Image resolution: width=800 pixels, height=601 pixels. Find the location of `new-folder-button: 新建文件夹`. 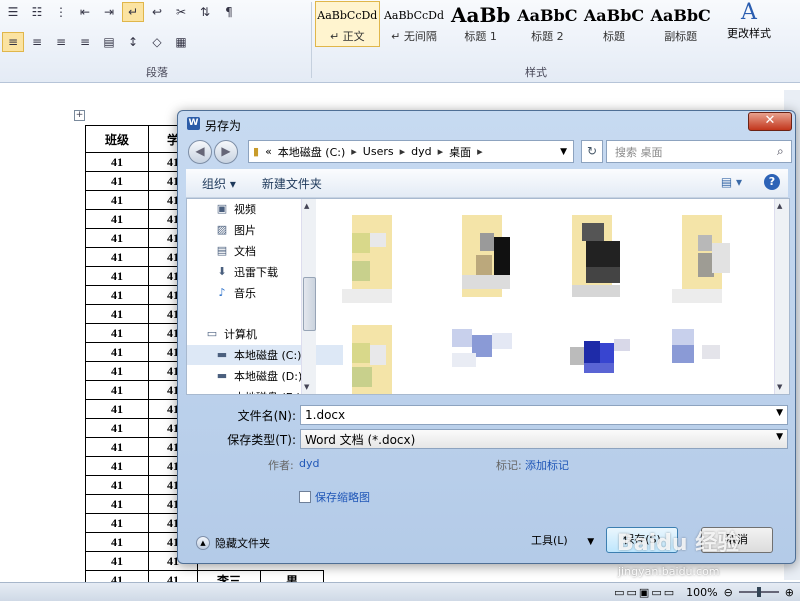

new-folder-button: 新建文件夹 is located at coordinates (292, 183).